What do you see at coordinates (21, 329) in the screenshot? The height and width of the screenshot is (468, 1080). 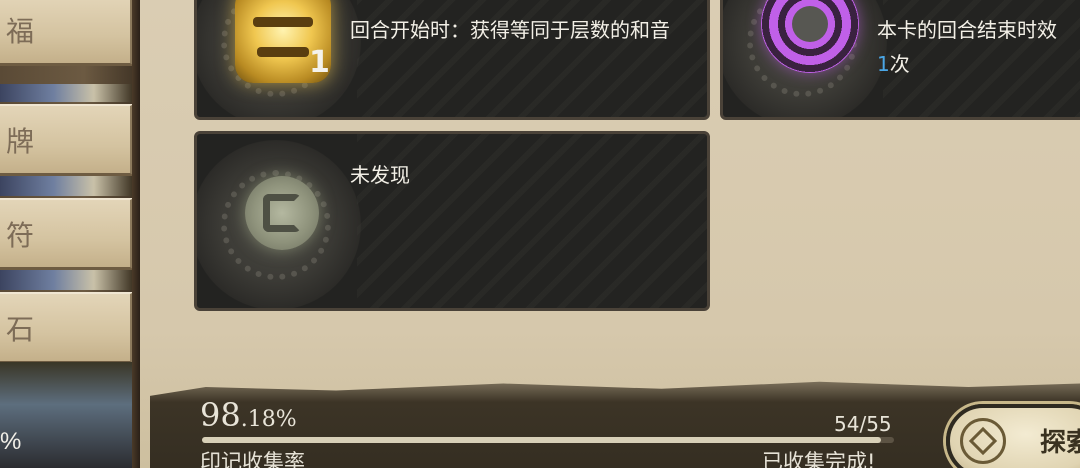 I see `sidebar-tab-label: 石` at bounding box center [21, 329].